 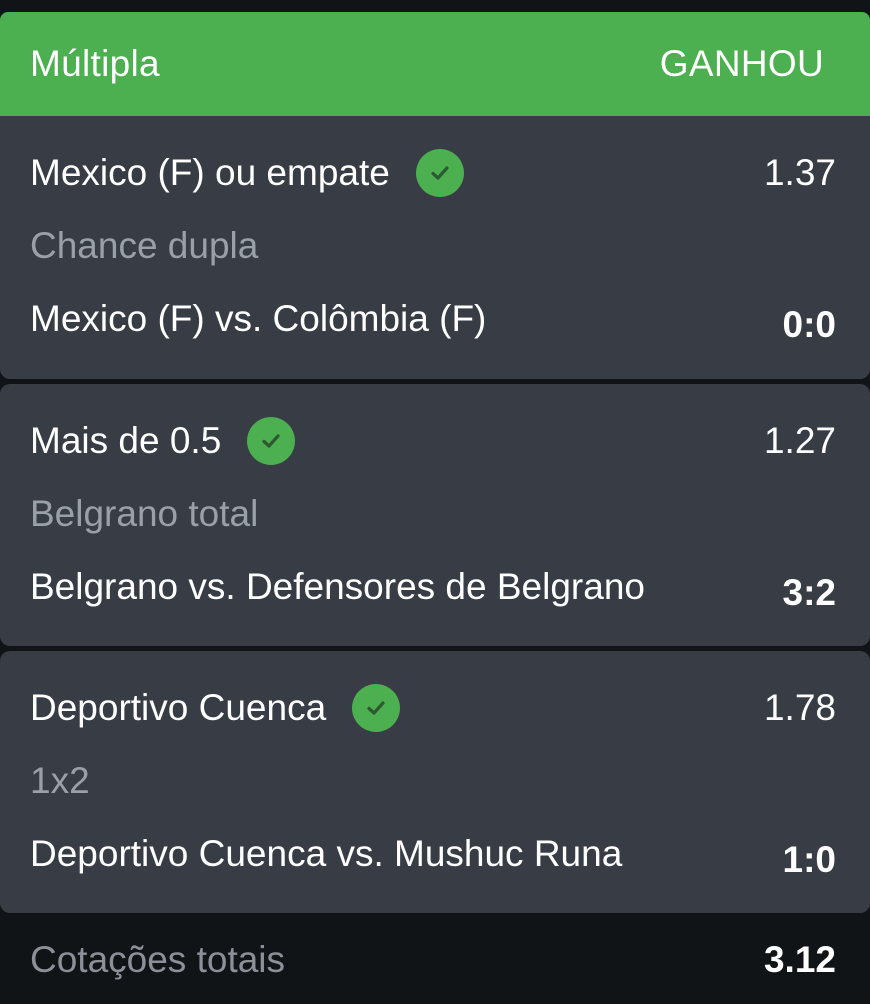 What do you see at coordinates (799, 707) in the screenshot?
I see `selection-odds: 1.78` at bounding box center [799, 707].